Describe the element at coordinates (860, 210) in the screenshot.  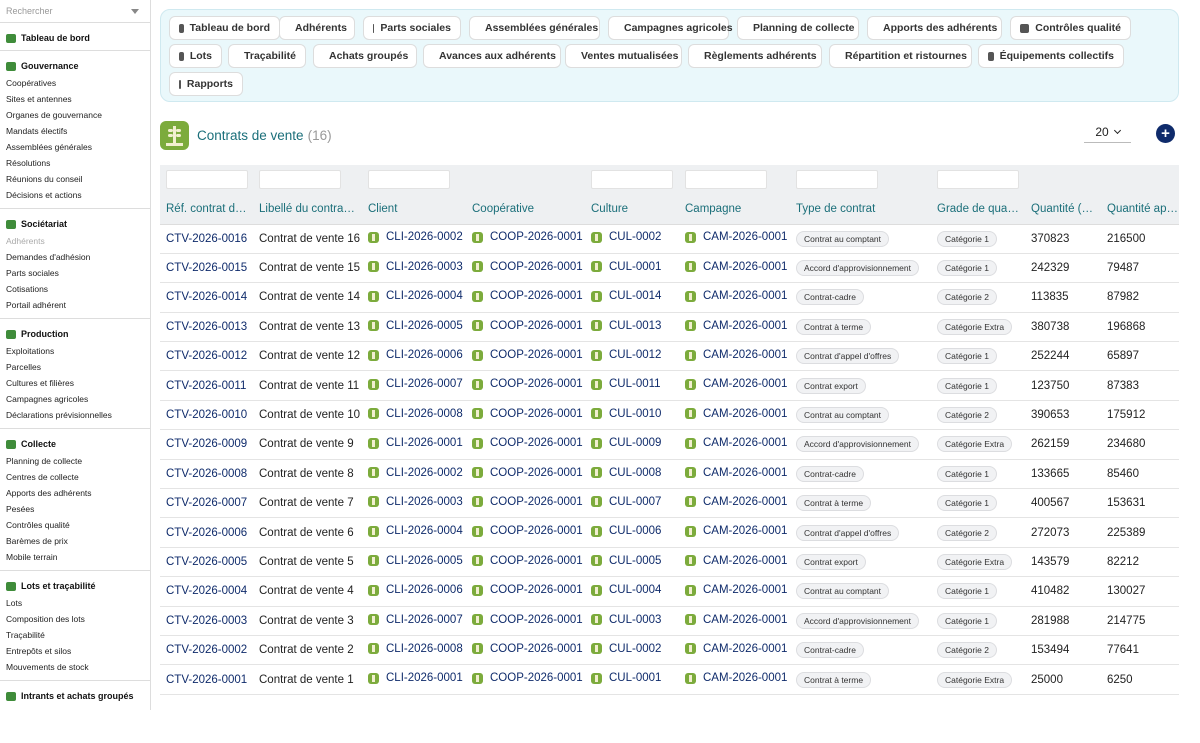
I see `column-header: Type de contrat` at that location.